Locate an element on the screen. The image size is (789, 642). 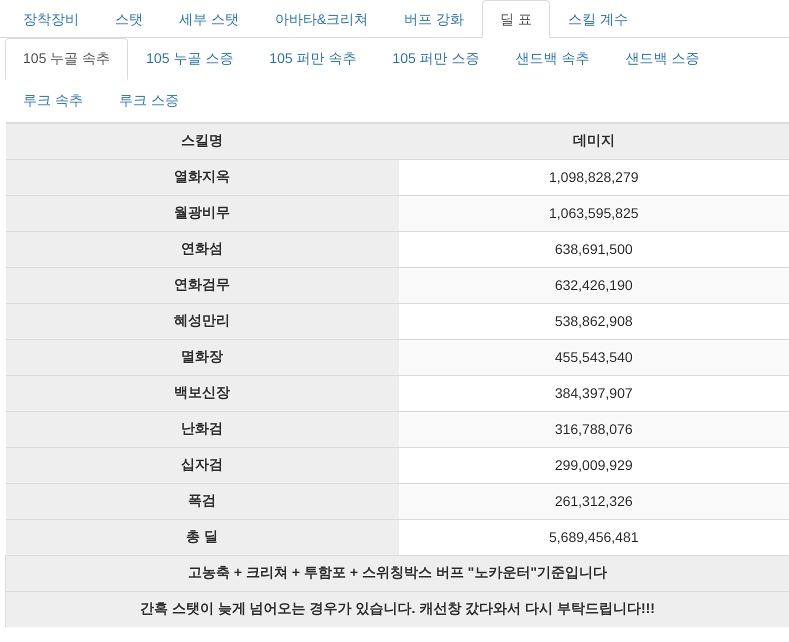
tab: 루크 스증 is located at coordinates (148, 101).